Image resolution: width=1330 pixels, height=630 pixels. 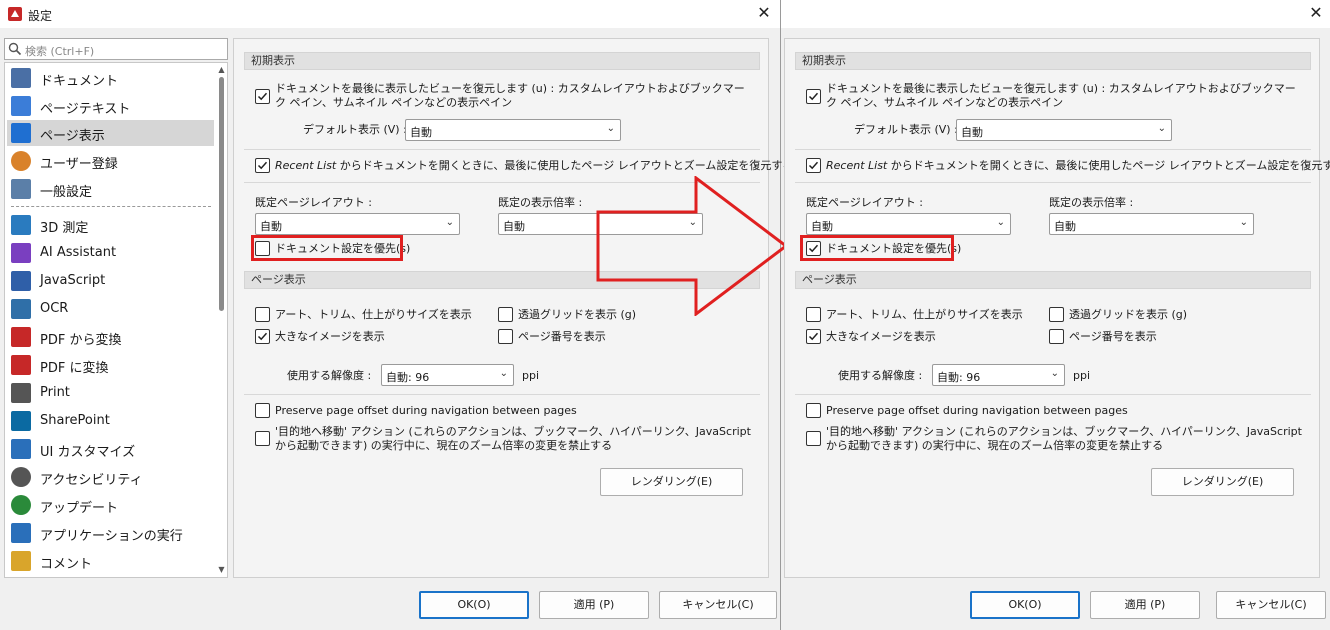 I want to click on close-button-right: ✕, so click(x=1316, y=13).